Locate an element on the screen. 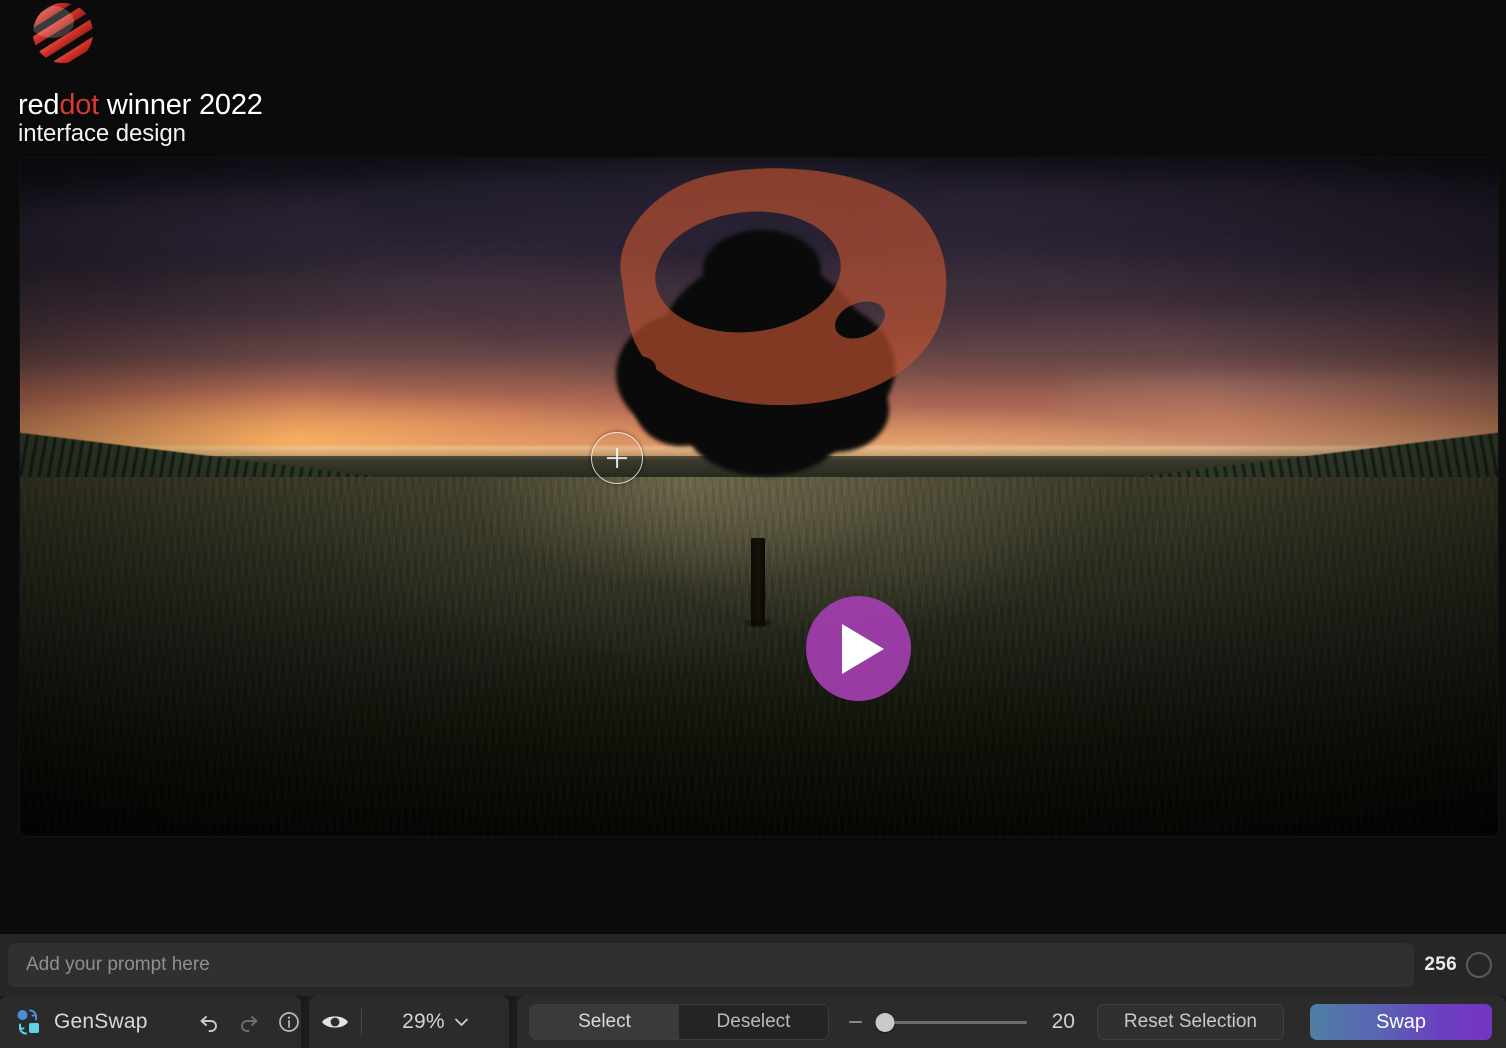 Image resolution: width=1506 pixels, height=1048 pixels. prompt-input is located at coordinates (711, 965).